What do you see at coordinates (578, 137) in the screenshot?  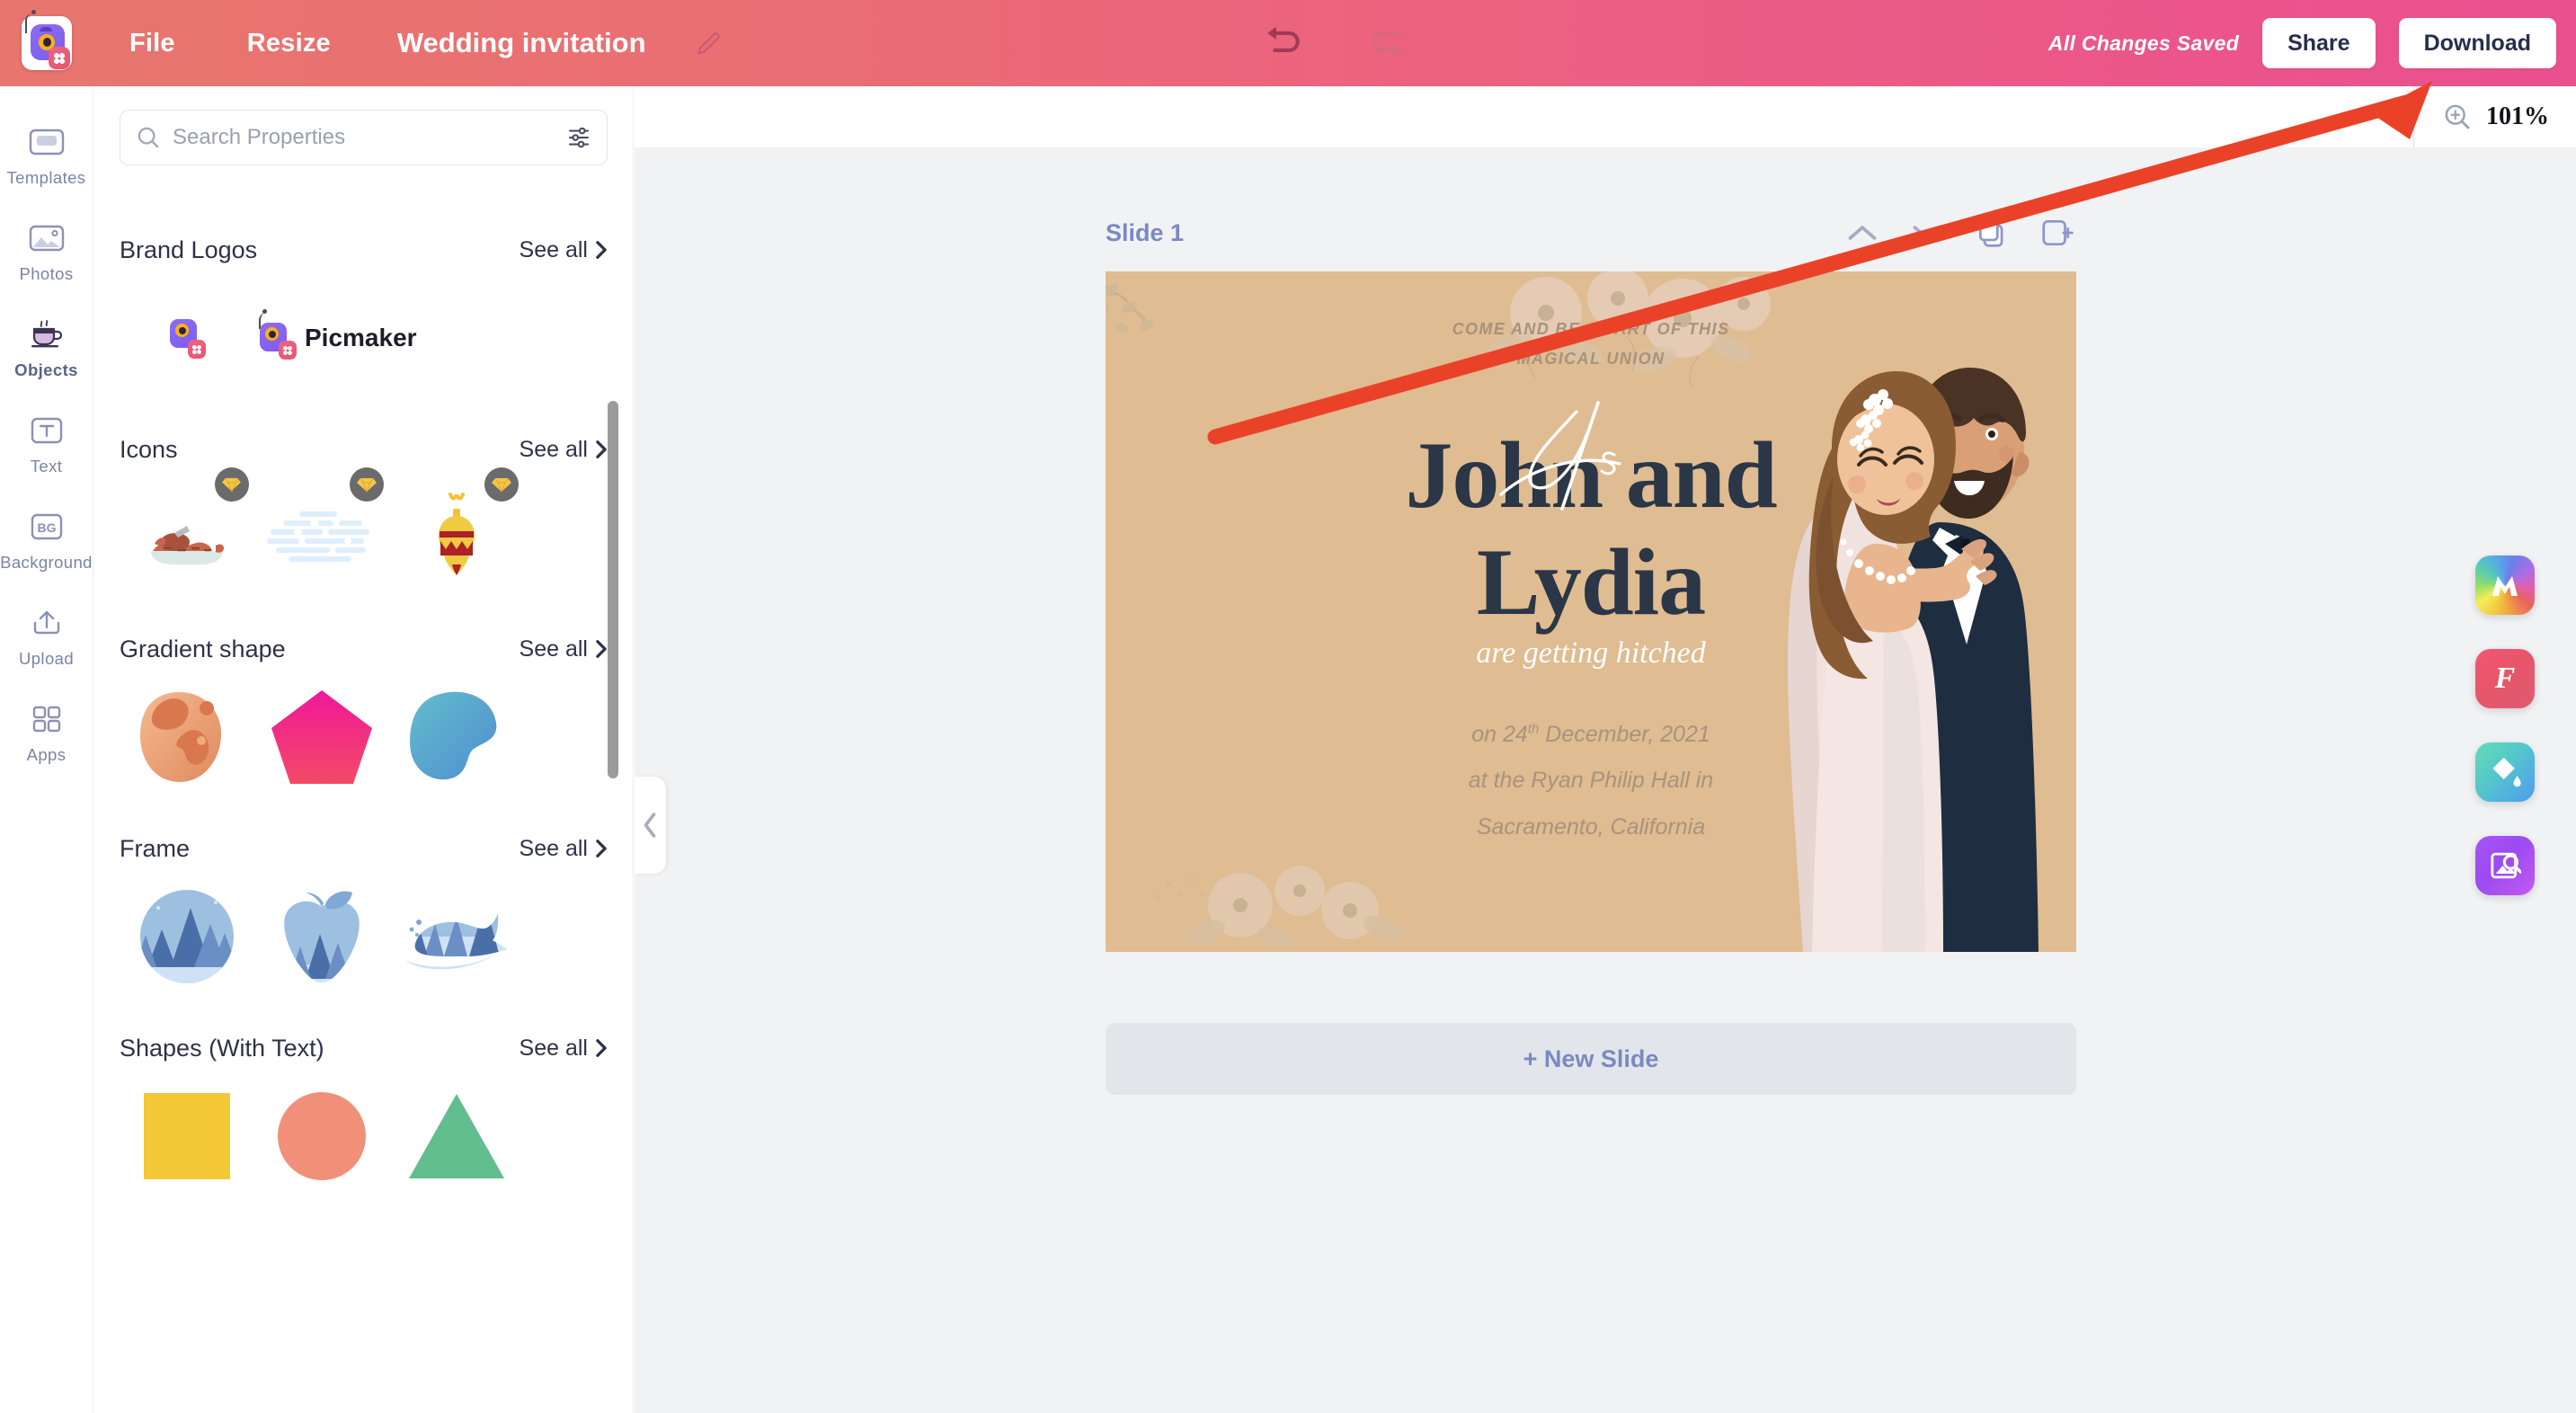 I see `filter-sliders-icon` at bounding box center [578, 137].